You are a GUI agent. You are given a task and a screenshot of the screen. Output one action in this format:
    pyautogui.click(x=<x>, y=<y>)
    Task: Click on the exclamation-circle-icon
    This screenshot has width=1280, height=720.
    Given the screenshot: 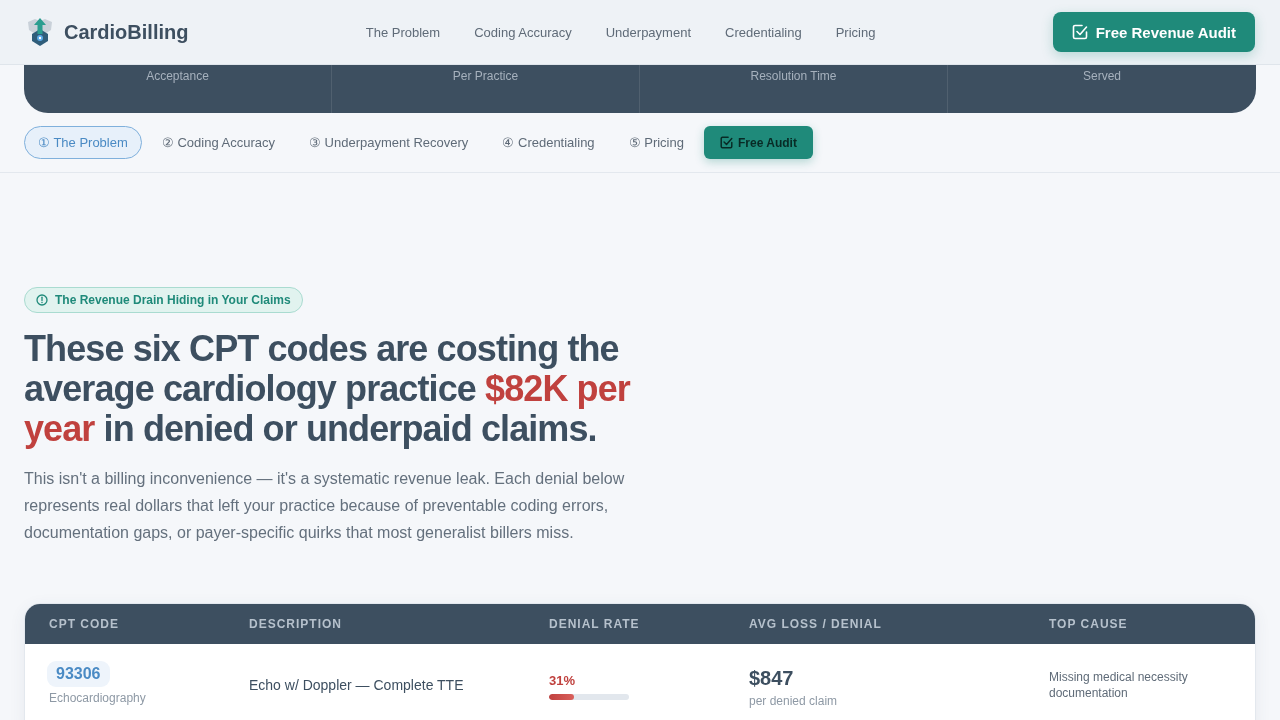 What is the action you would take?
    pyautogui.click(x=42, y=300)
    